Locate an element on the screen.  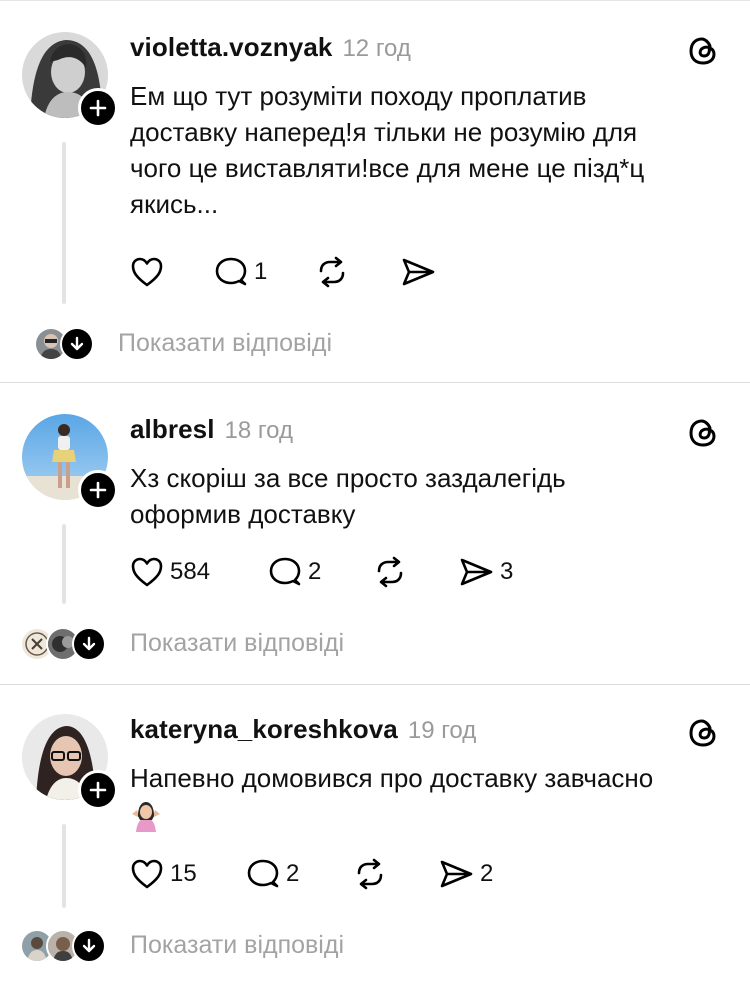
share-count: 3 is located at coordinates (507, 571).